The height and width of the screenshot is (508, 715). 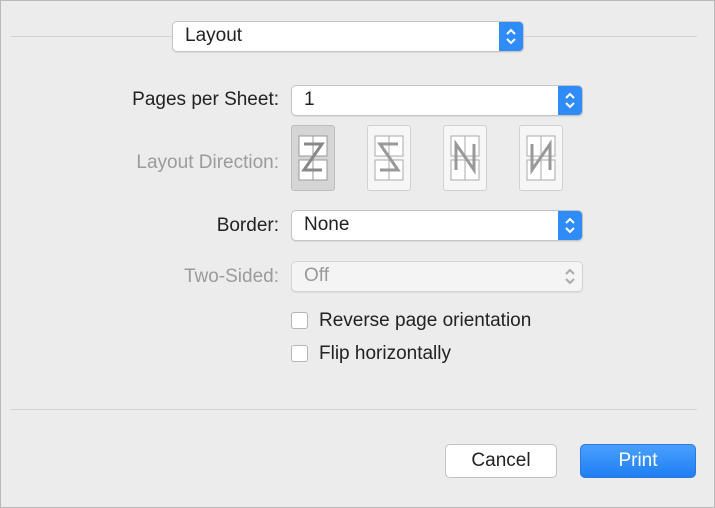 I want to click on cancel-button: Cancel, so click(x=501, y=461).